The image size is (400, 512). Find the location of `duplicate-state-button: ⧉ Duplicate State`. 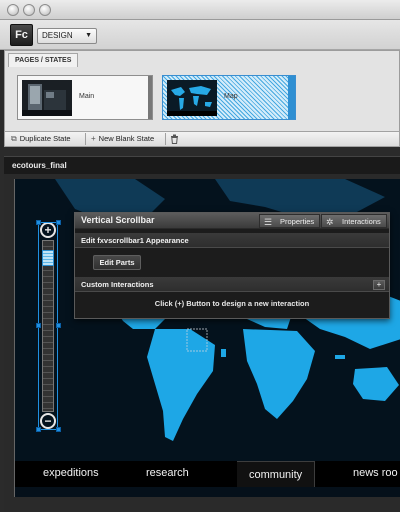

duplicate-state-button: ⧉ Duplicate State is located at coordinates (41, 139).